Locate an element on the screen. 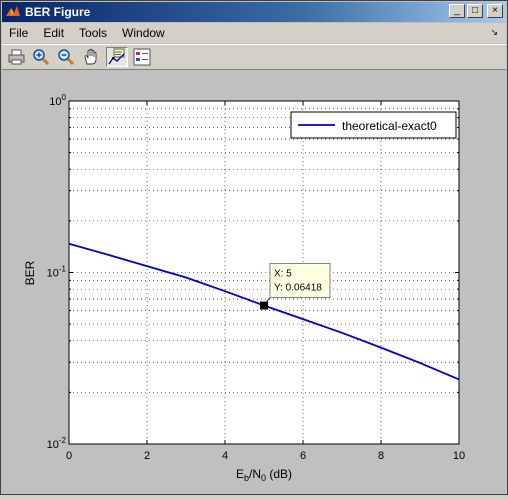  zoom-out-button is located at coordinates (66, 57).